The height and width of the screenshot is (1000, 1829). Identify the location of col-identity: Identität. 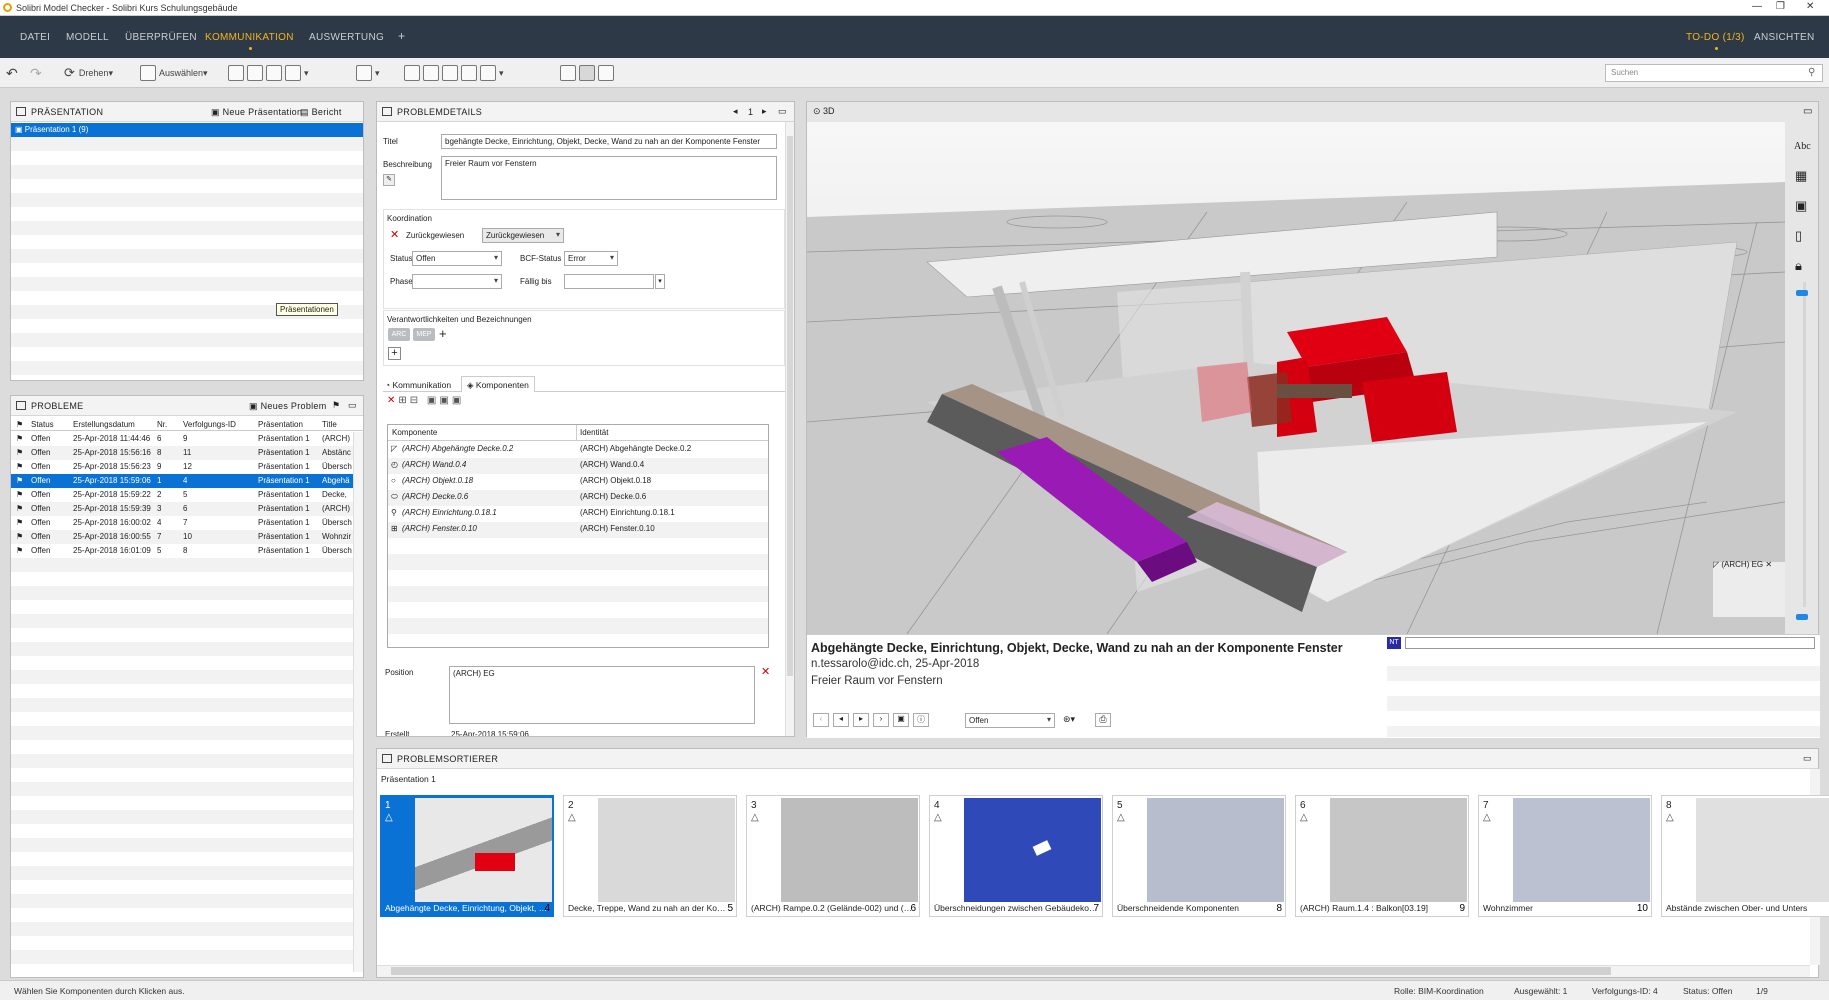
(594, 432).